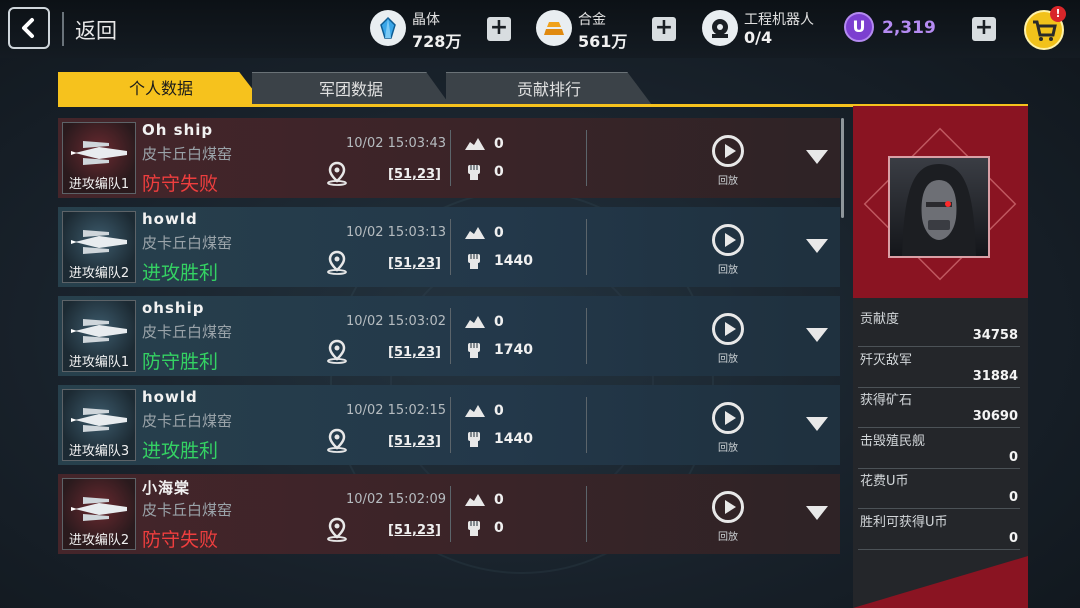  I want to click on battle-time: 10/02 15:03:43, so click(396, 143).